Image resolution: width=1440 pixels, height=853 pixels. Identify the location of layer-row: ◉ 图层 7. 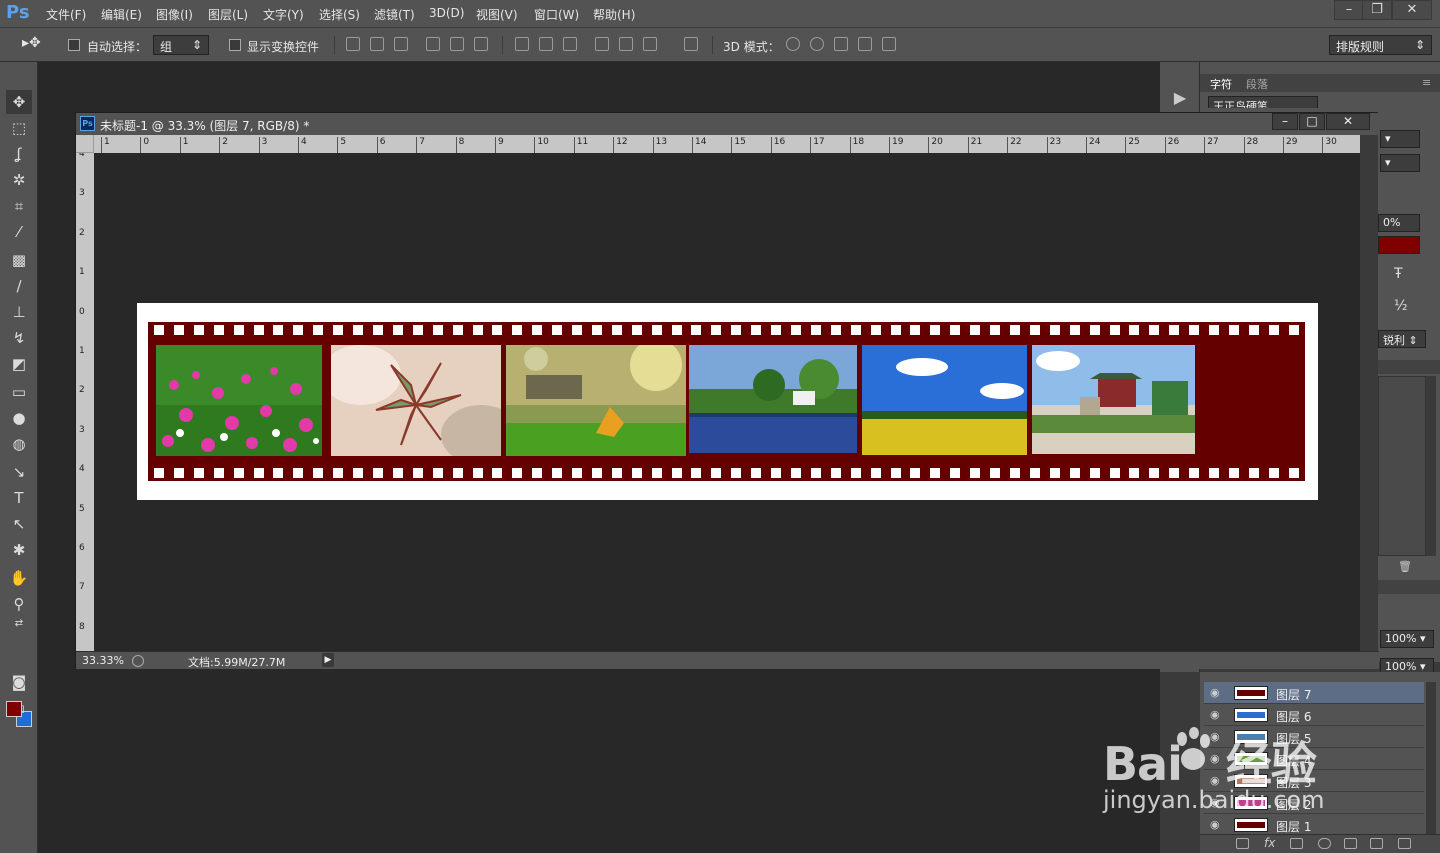
(1314, 693).